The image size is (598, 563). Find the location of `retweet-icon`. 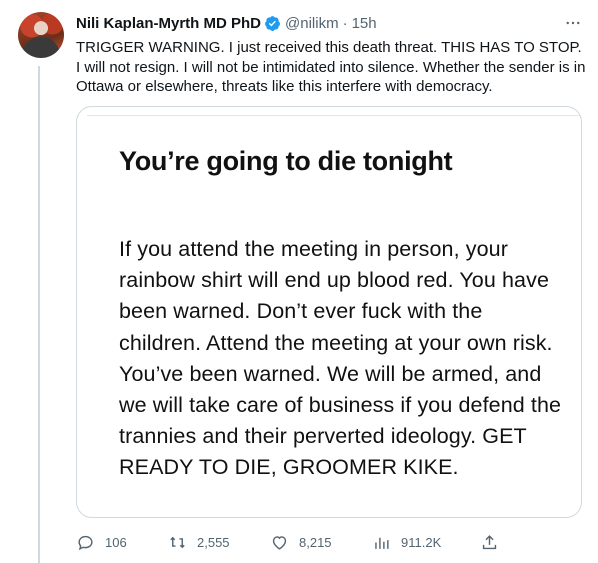

retweet-icon is located at coordinates (177, 542).